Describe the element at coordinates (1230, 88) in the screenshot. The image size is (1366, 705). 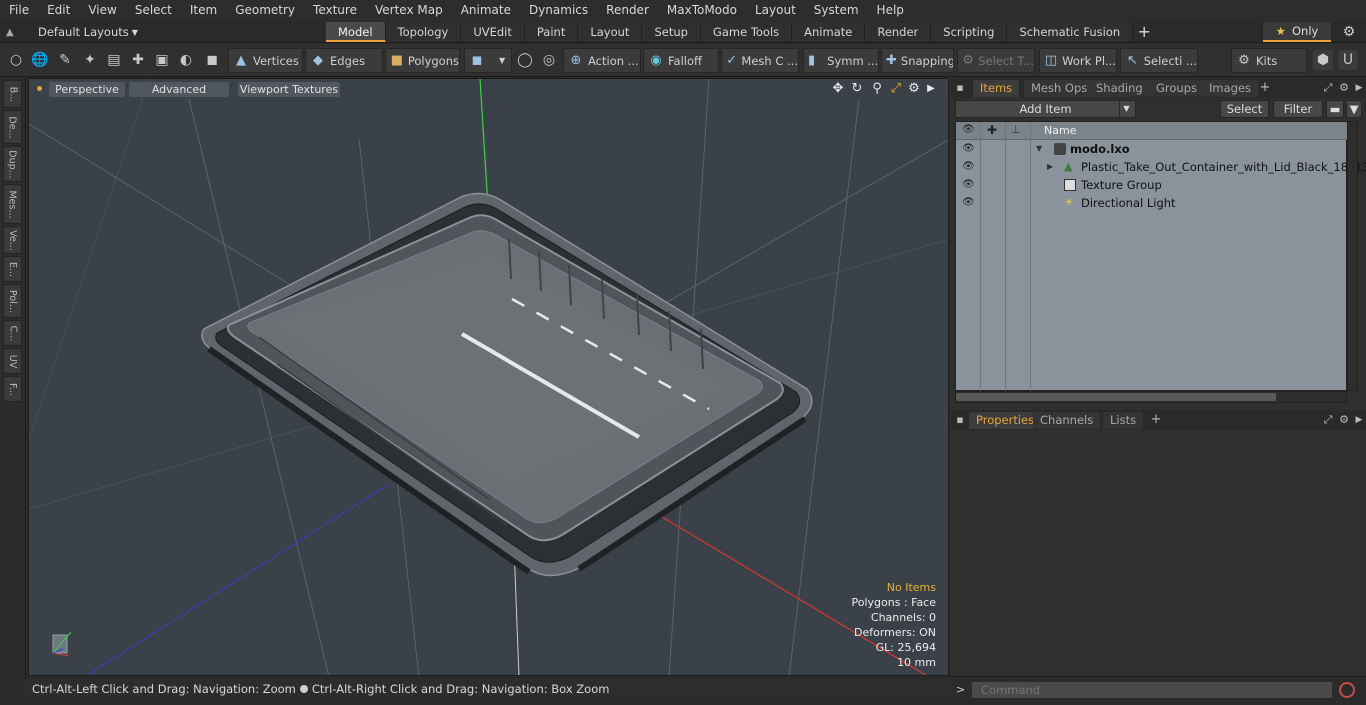
I see `tab-images: Images` at that location.